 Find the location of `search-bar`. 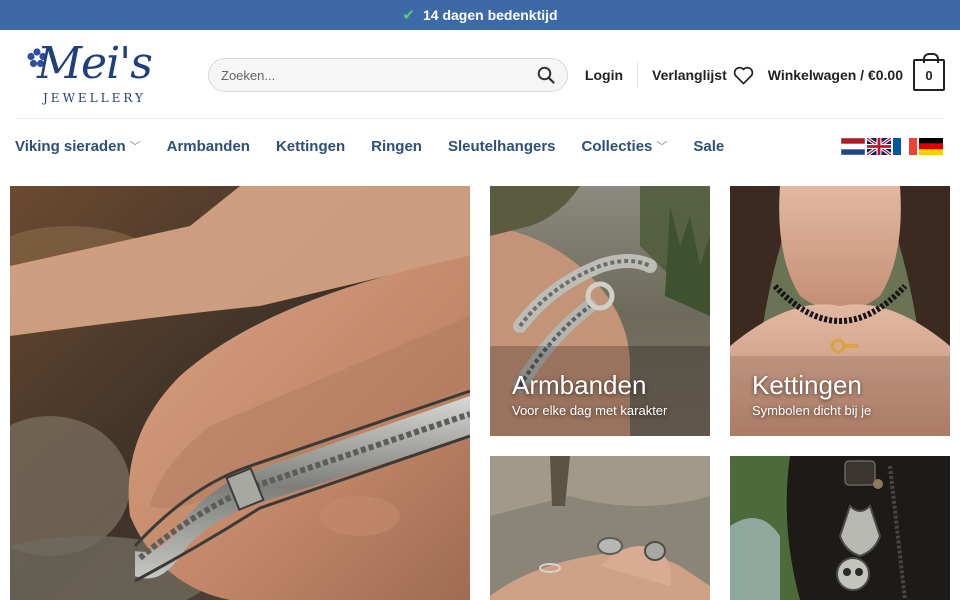

search-bar is located at coordinates (388, 75).